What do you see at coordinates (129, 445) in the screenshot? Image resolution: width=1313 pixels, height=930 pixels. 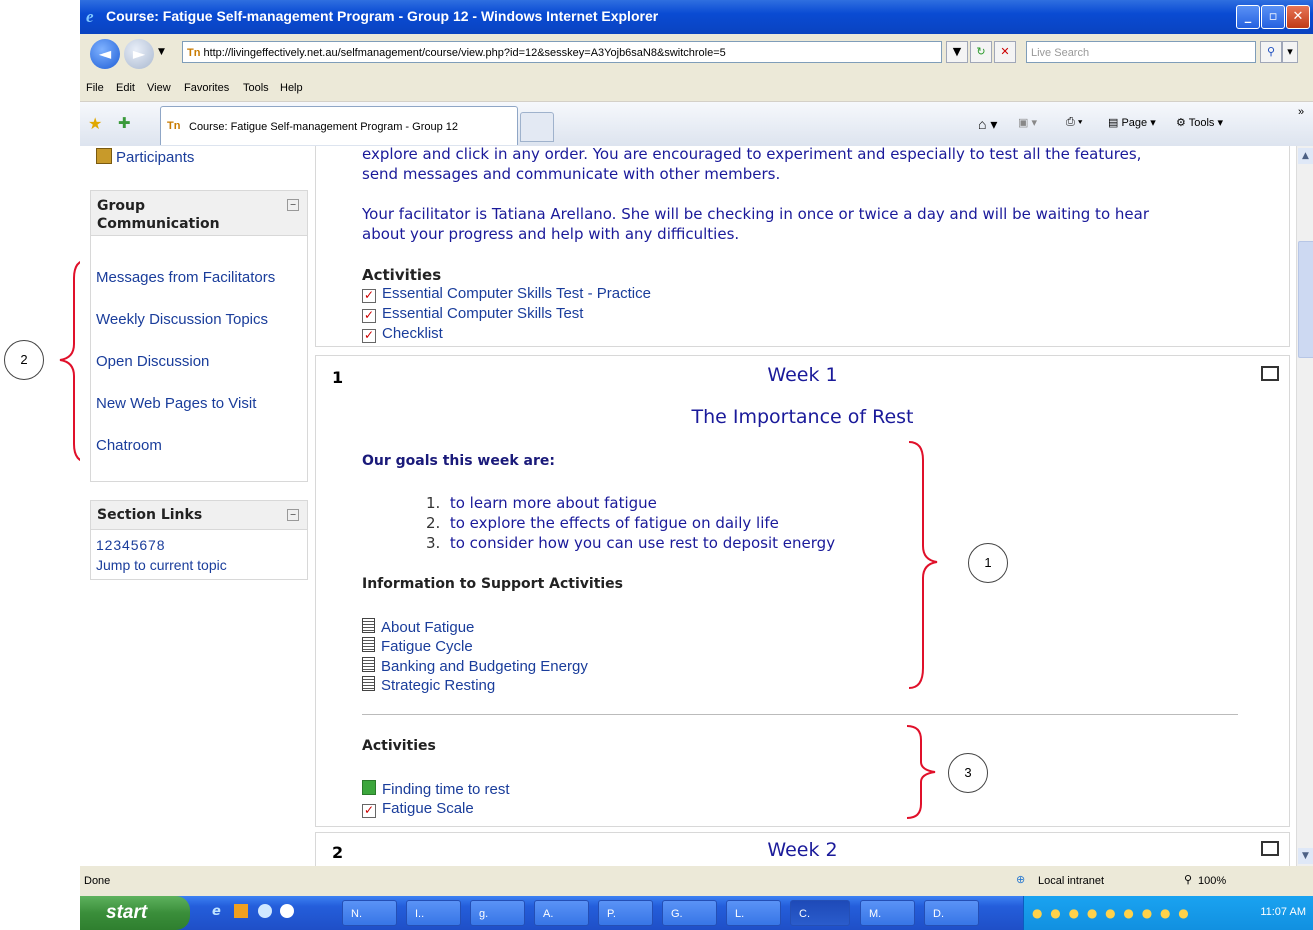 I see `sidebar-link-chatroom: Chatroom` at bounding box center [129, 445].